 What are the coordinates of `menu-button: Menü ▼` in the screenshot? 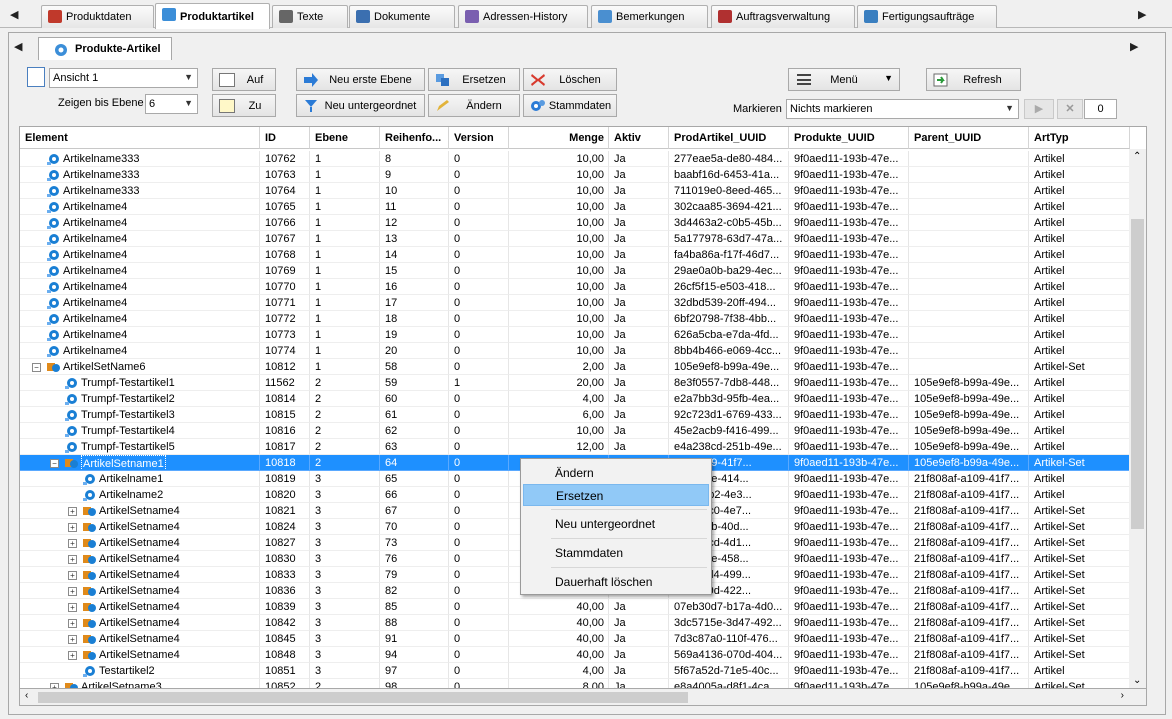 It's located at (844, 79).